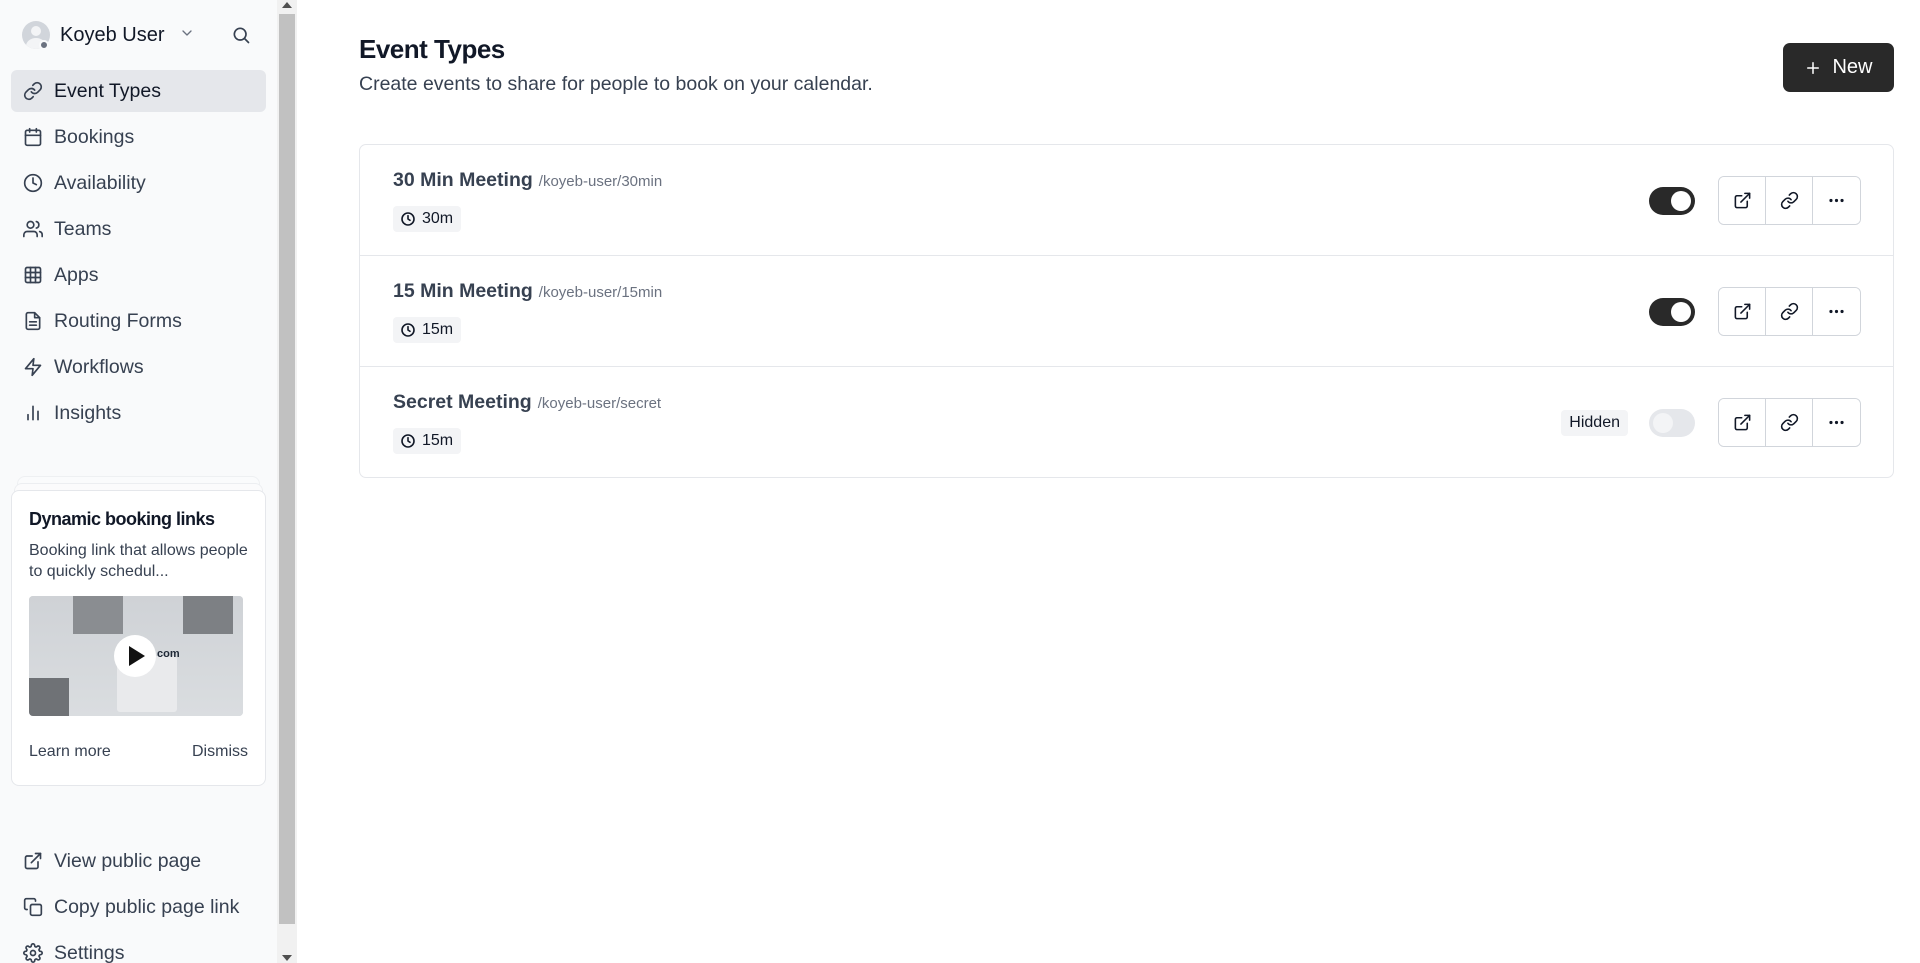  I want to click on sidebar-item-label: Insights, so click(88, 412).